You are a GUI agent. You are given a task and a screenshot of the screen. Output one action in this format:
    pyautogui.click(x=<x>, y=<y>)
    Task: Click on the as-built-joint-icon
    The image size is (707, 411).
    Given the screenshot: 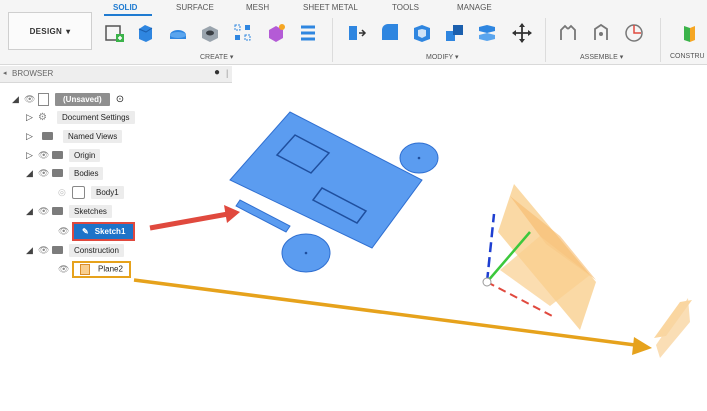 What is the action you would take?
    pyautogui.click(x=601, y=33)
    